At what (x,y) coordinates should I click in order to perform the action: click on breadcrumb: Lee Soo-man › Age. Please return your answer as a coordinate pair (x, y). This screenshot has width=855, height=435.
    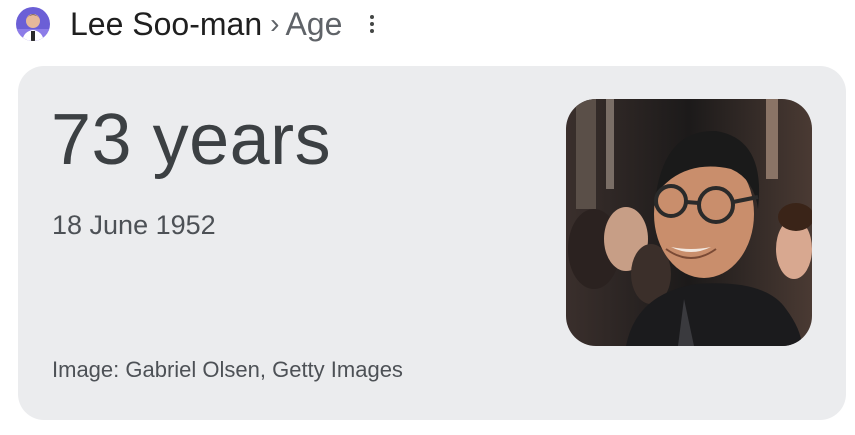
    Looking at the image, I should click on (199, 24).